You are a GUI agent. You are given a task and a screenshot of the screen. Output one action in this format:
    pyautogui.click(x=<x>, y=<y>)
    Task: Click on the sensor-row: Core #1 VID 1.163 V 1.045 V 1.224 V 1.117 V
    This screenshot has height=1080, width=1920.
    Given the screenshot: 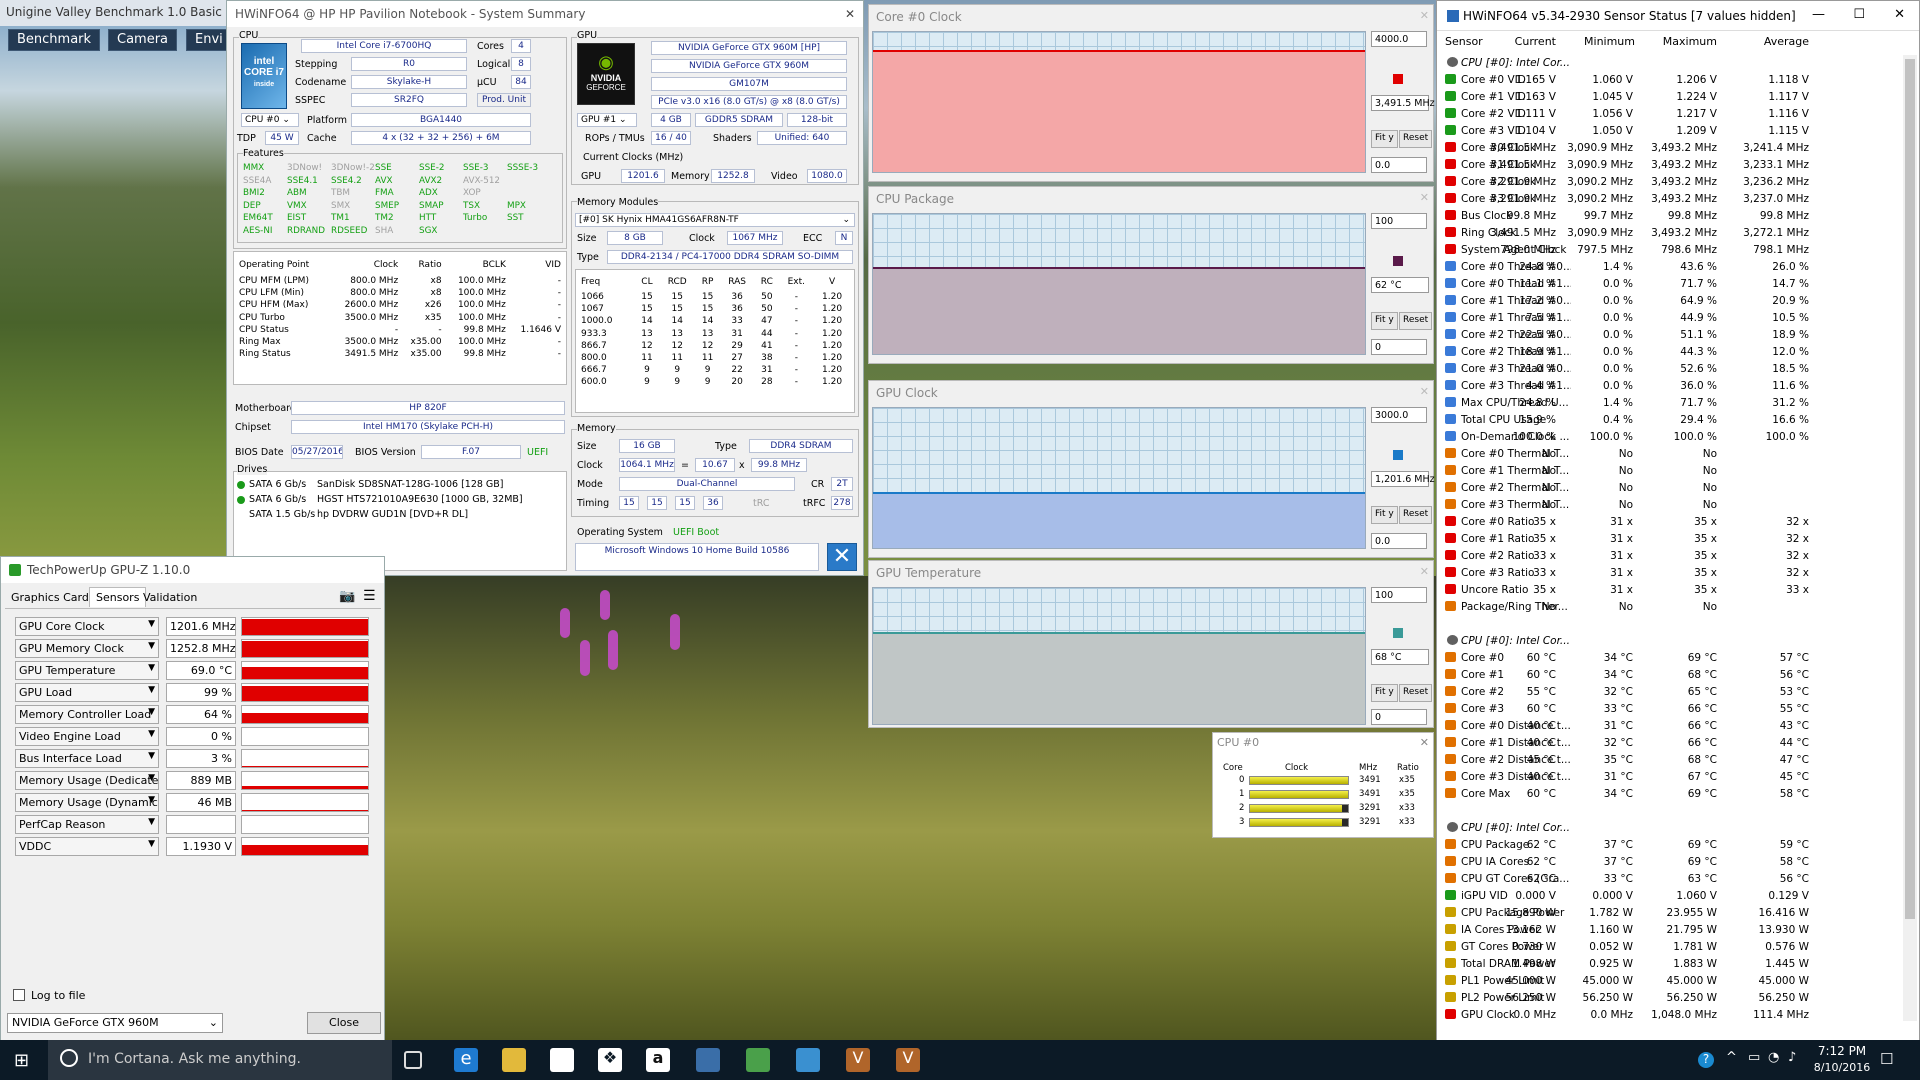 What is the action you would take?
    pyautogui.click(x=1667, y=98)
    